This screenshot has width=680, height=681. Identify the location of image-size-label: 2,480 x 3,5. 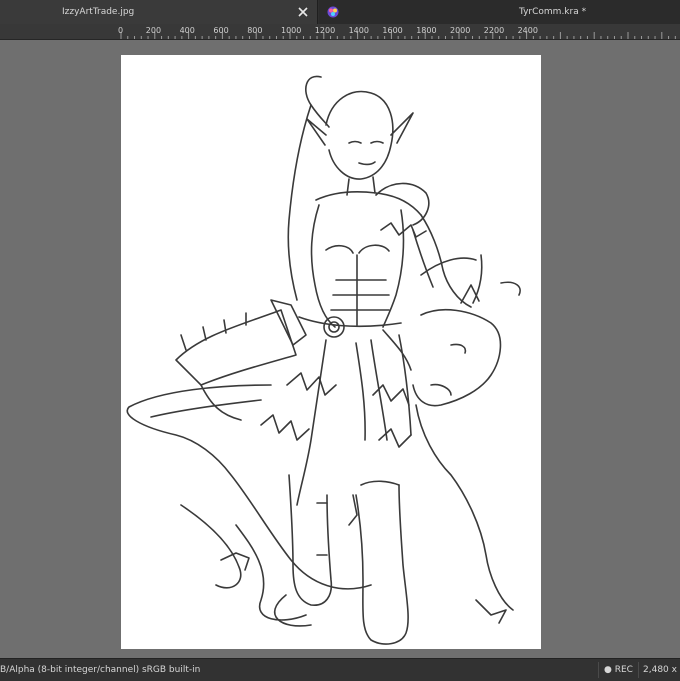
(661, 670).